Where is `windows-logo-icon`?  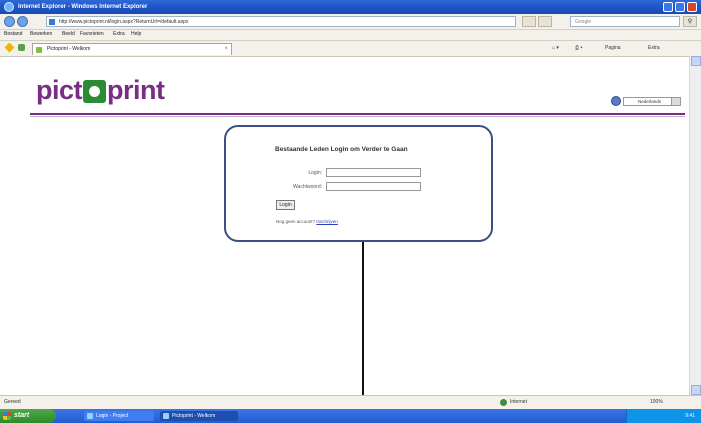
windows-logo-icon is located at coordinates (7, 416).